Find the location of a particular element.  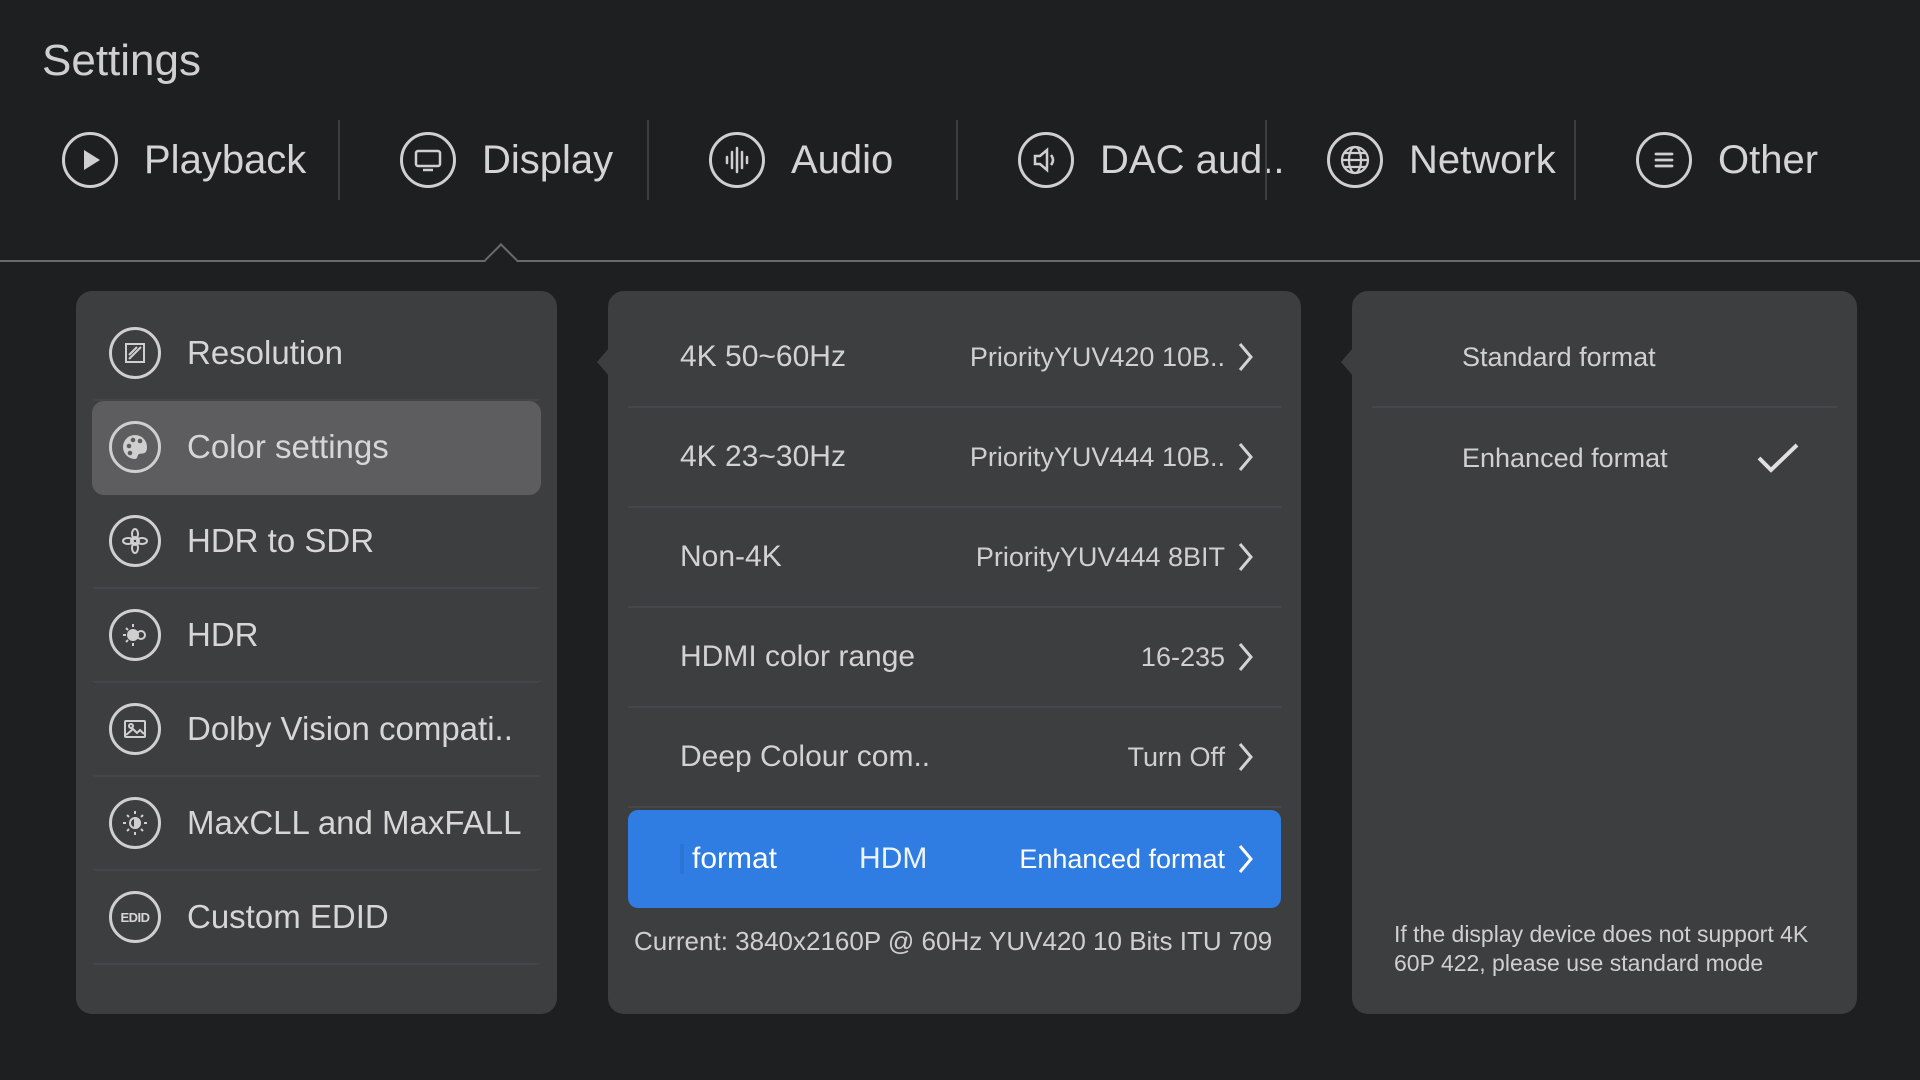

brightness-icon is located at coordinates (135, 823).